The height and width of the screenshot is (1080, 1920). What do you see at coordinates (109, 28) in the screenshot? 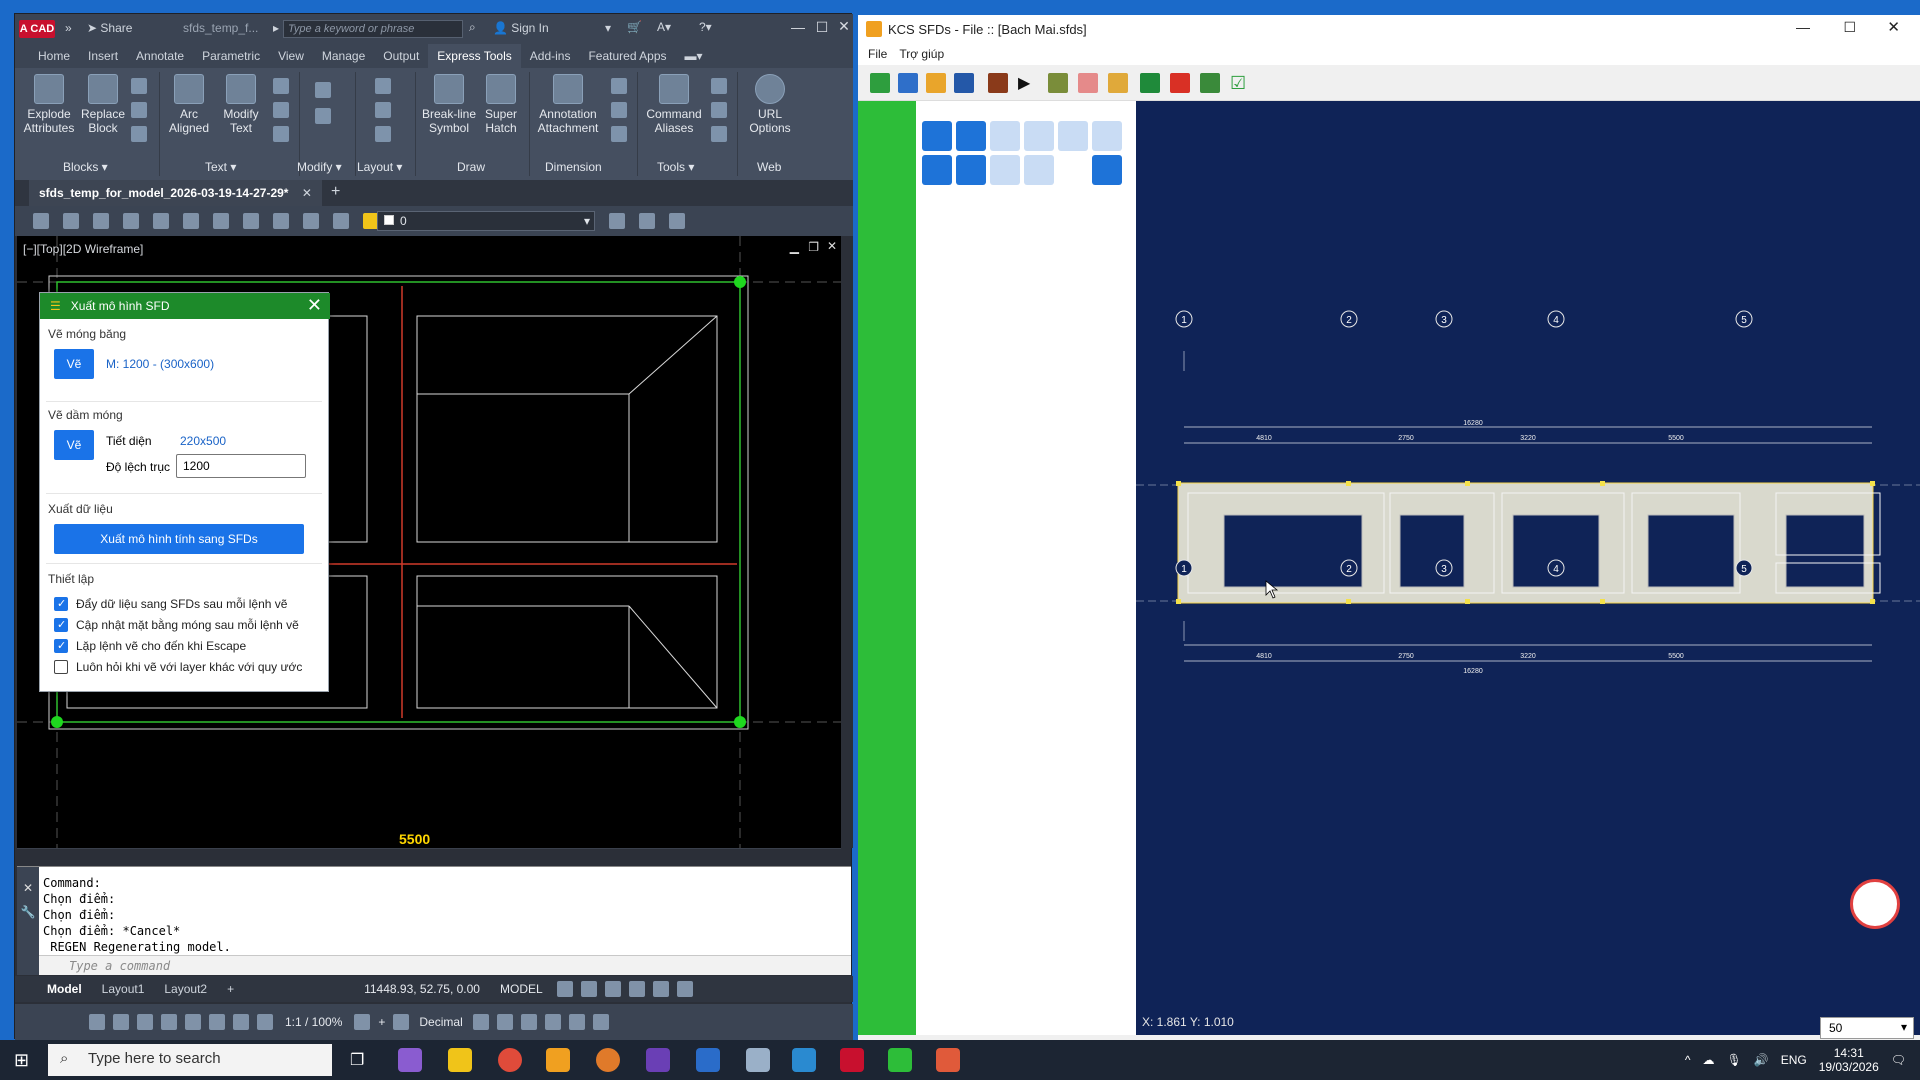
I see `share-button: ➤ Share` at bounding box center [109, 28].